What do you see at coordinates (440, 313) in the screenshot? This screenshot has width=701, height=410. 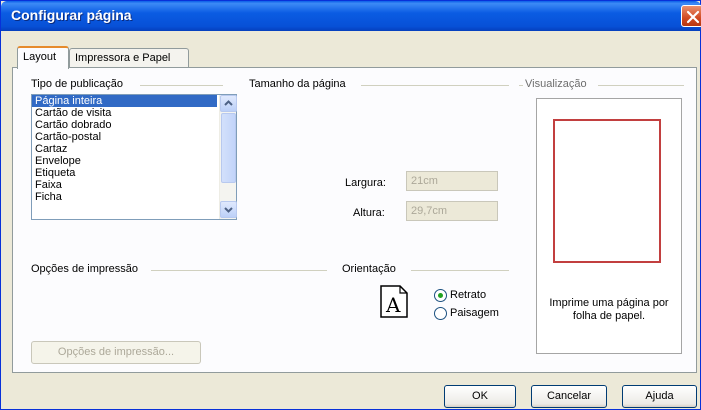 I see `landscape-radio` at bounding box center [440, 313].